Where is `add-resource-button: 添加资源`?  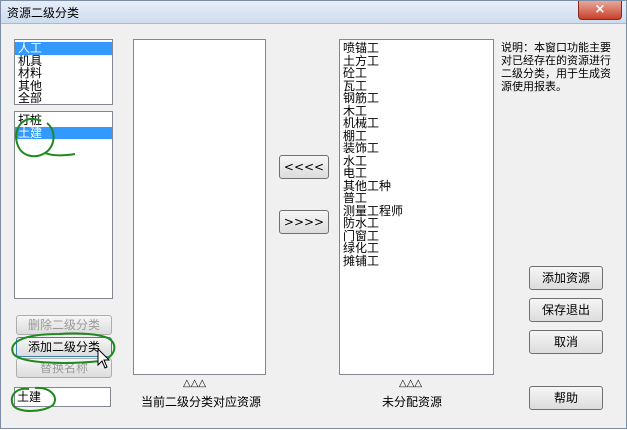 add-resource-button: 添加资源 is located at coordinates (566, 278).